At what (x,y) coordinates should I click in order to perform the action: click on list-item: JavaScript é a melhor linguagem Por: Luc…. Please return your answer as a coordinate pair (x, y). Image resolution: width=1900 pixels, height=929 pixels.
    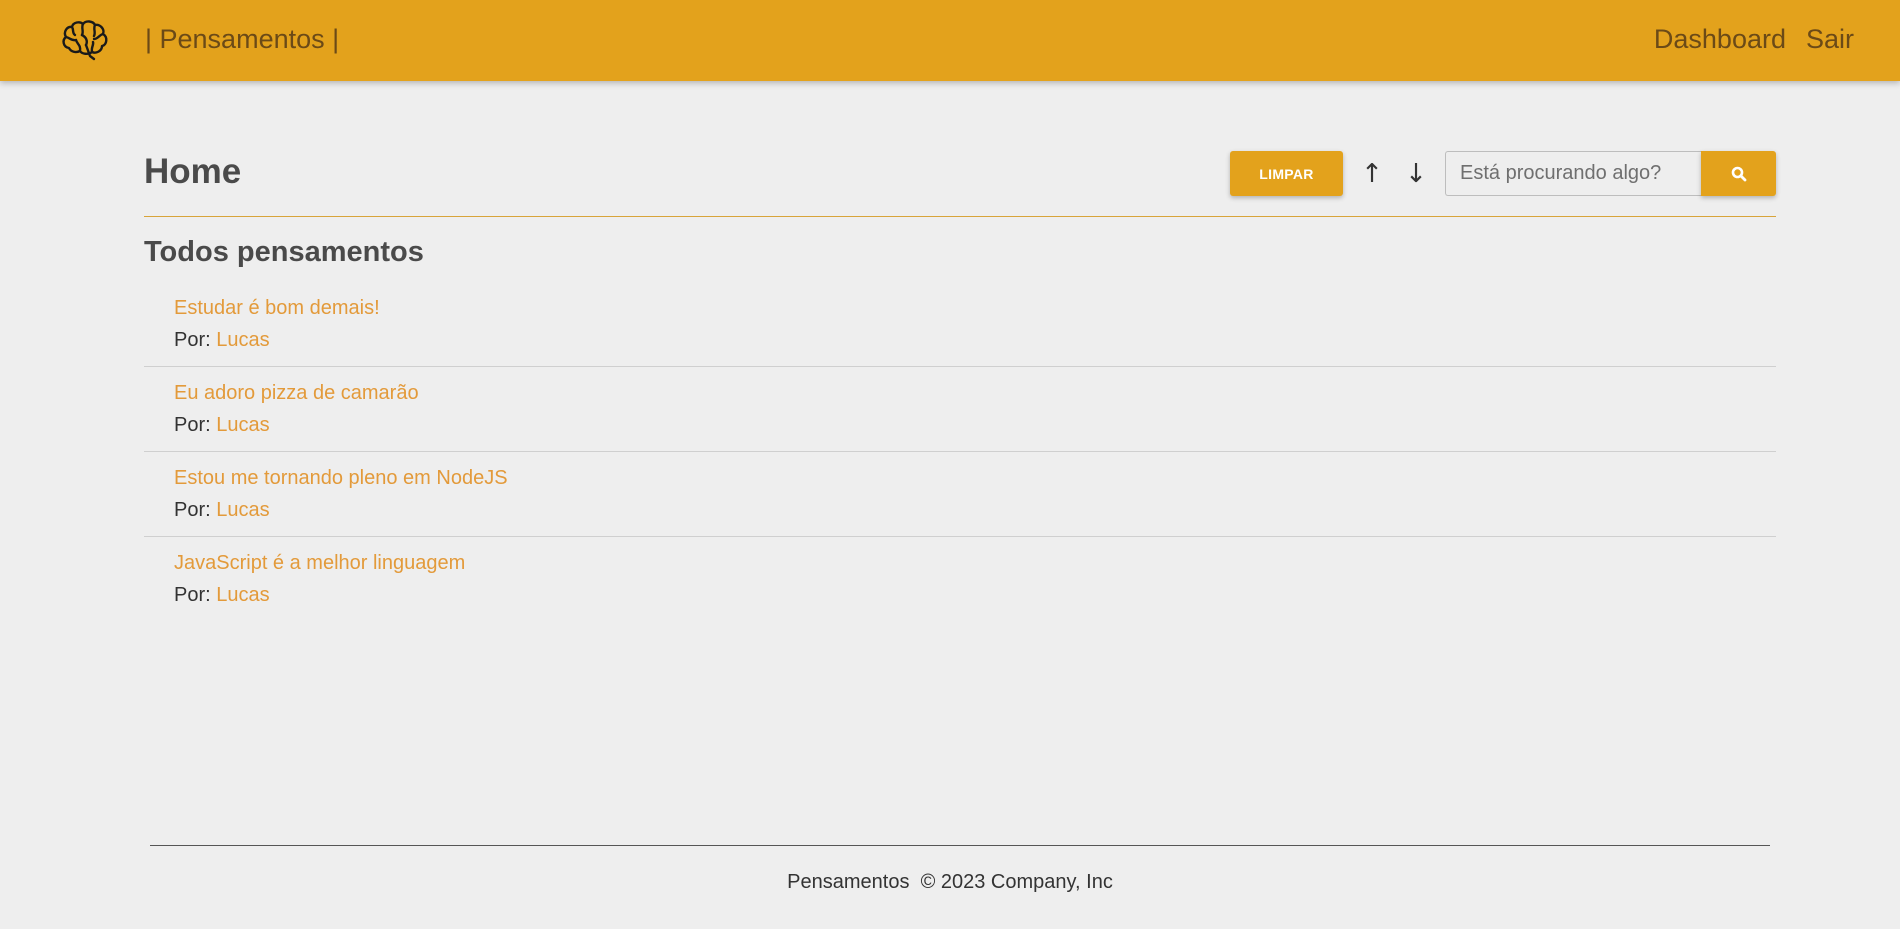
    Looking at the image, I should click on (960, 579).